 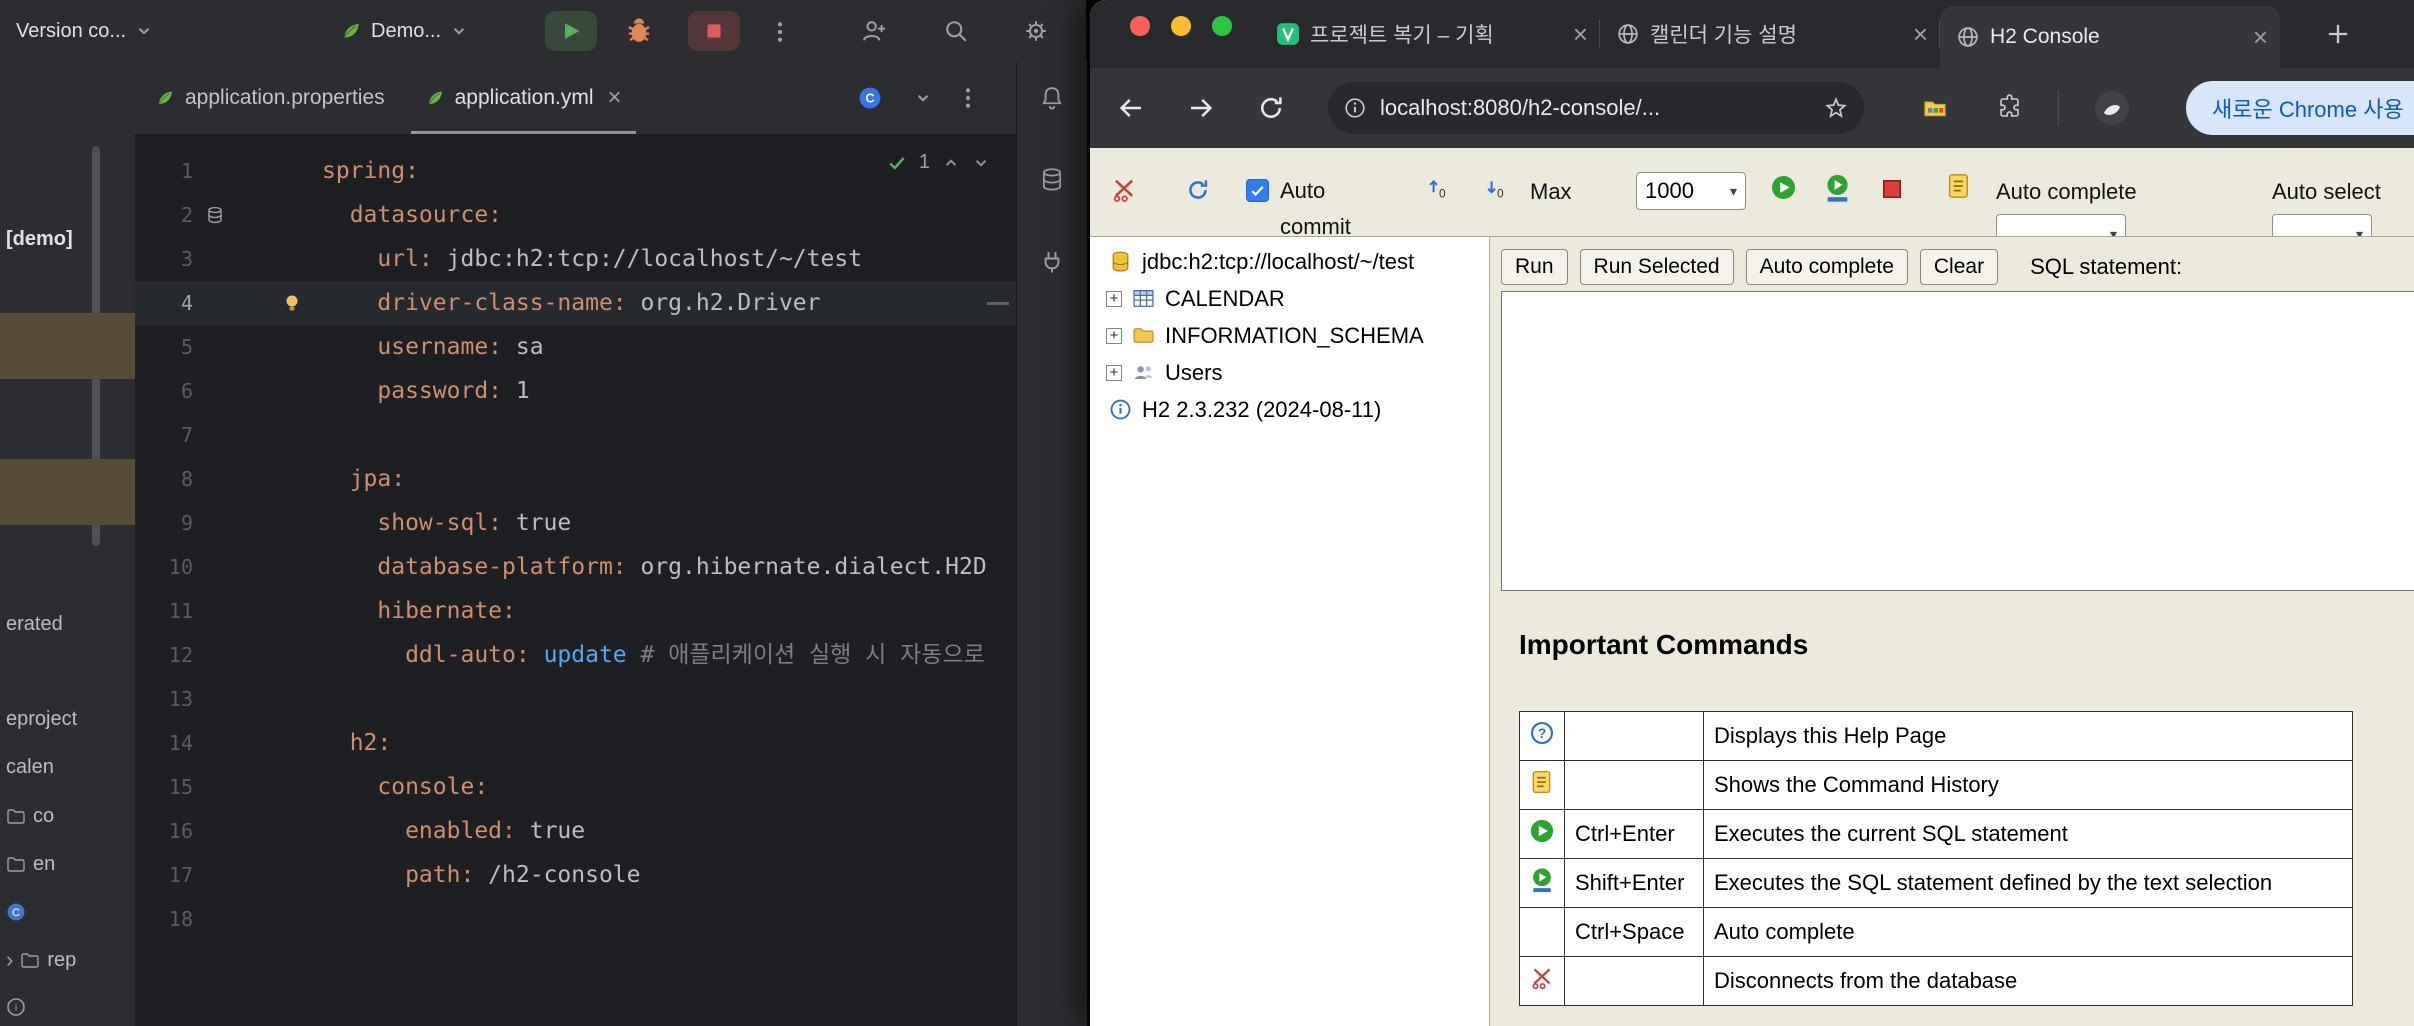 What do you see at coordinates (1140, 26) in the screenshot?
I see `close-window-button` at bounding box center [1140, 26].